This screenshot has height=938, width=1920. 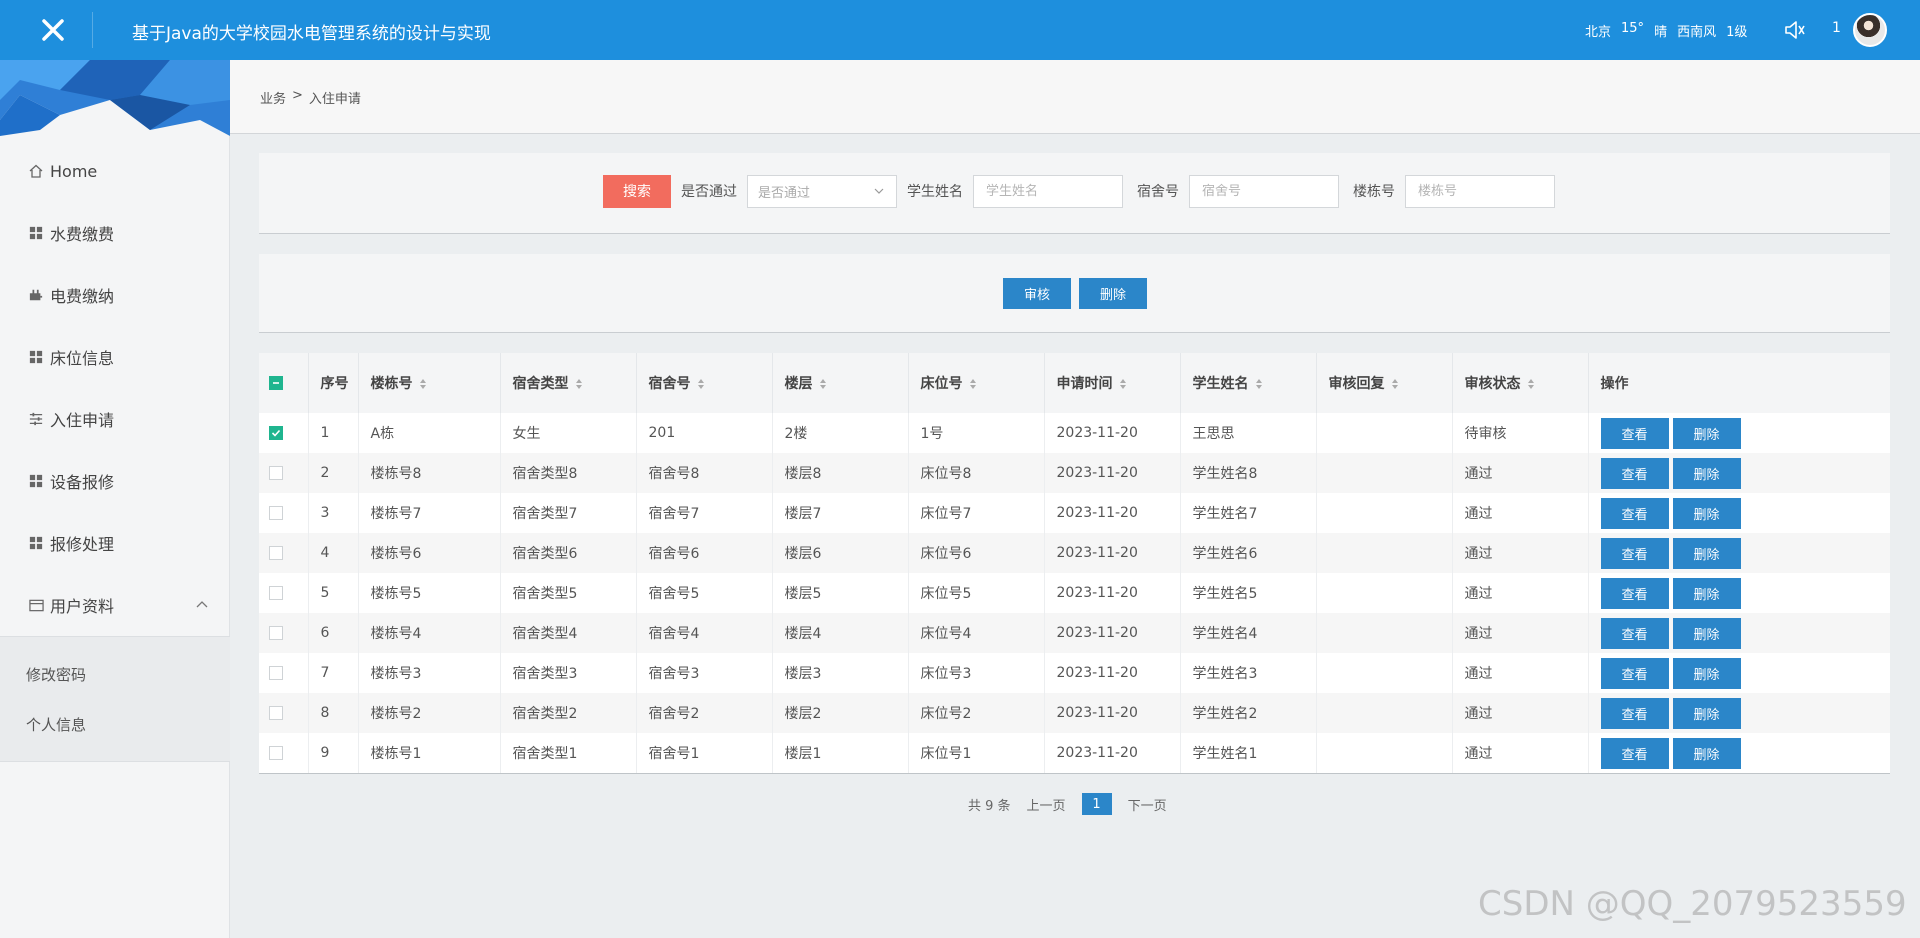 I want to click on cell-floor: 楼层1, so click(x=839, y=753).